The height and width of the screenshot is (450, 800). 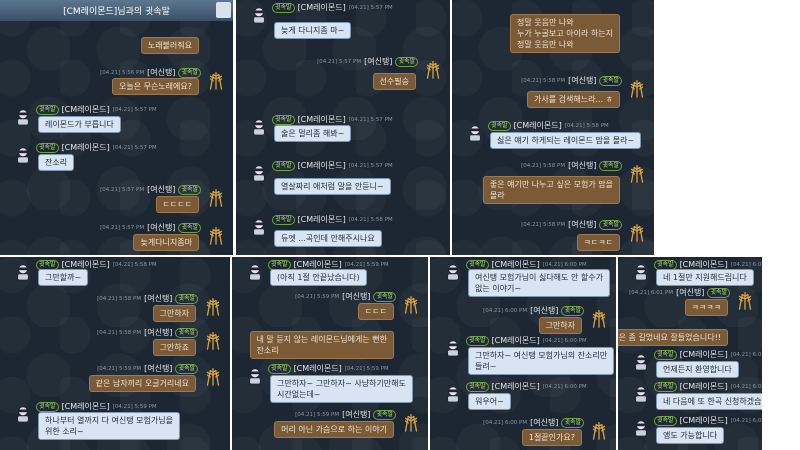 What do you see at coordinates (321, 345) in the screenshot?
I see `message-bubble: 내 말 듣지 않는 레이몬드님에게는 뻔한 잔소리` at bounding box center [321, 345].